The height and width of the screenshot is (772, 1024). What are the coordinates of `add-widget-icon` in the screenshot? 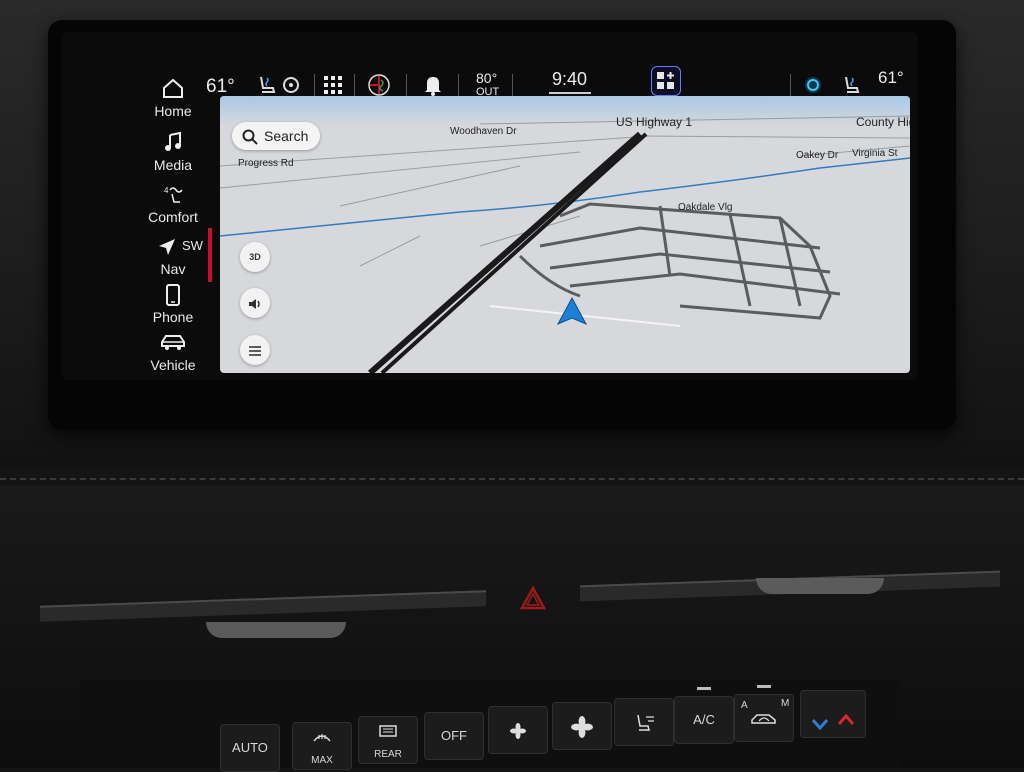 It's located at (666, 83).